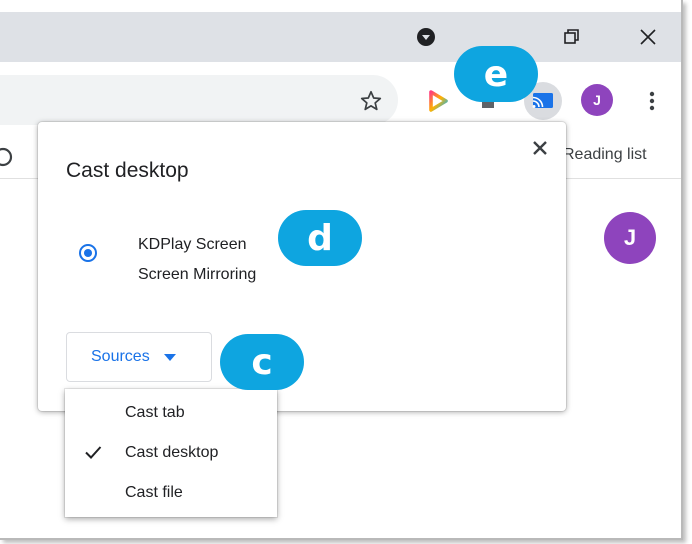 This screenshot has width=692, height=544. I want to click on sink-radio-dot, so click(88, 253).